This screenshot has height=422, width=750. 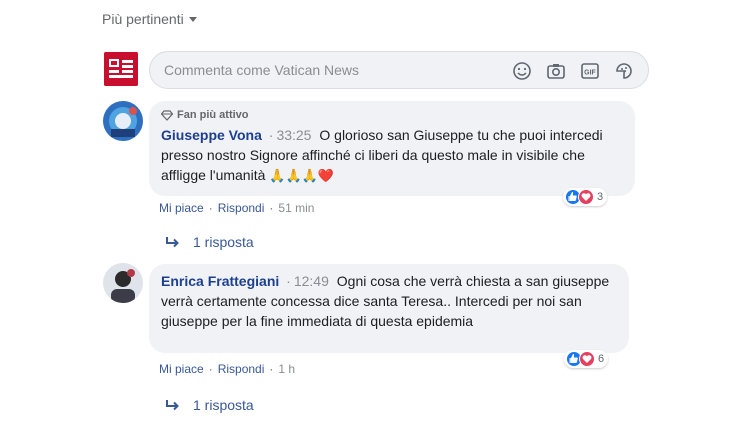 I want to click on comment-age: 51 min, so click(x=296, y=208).